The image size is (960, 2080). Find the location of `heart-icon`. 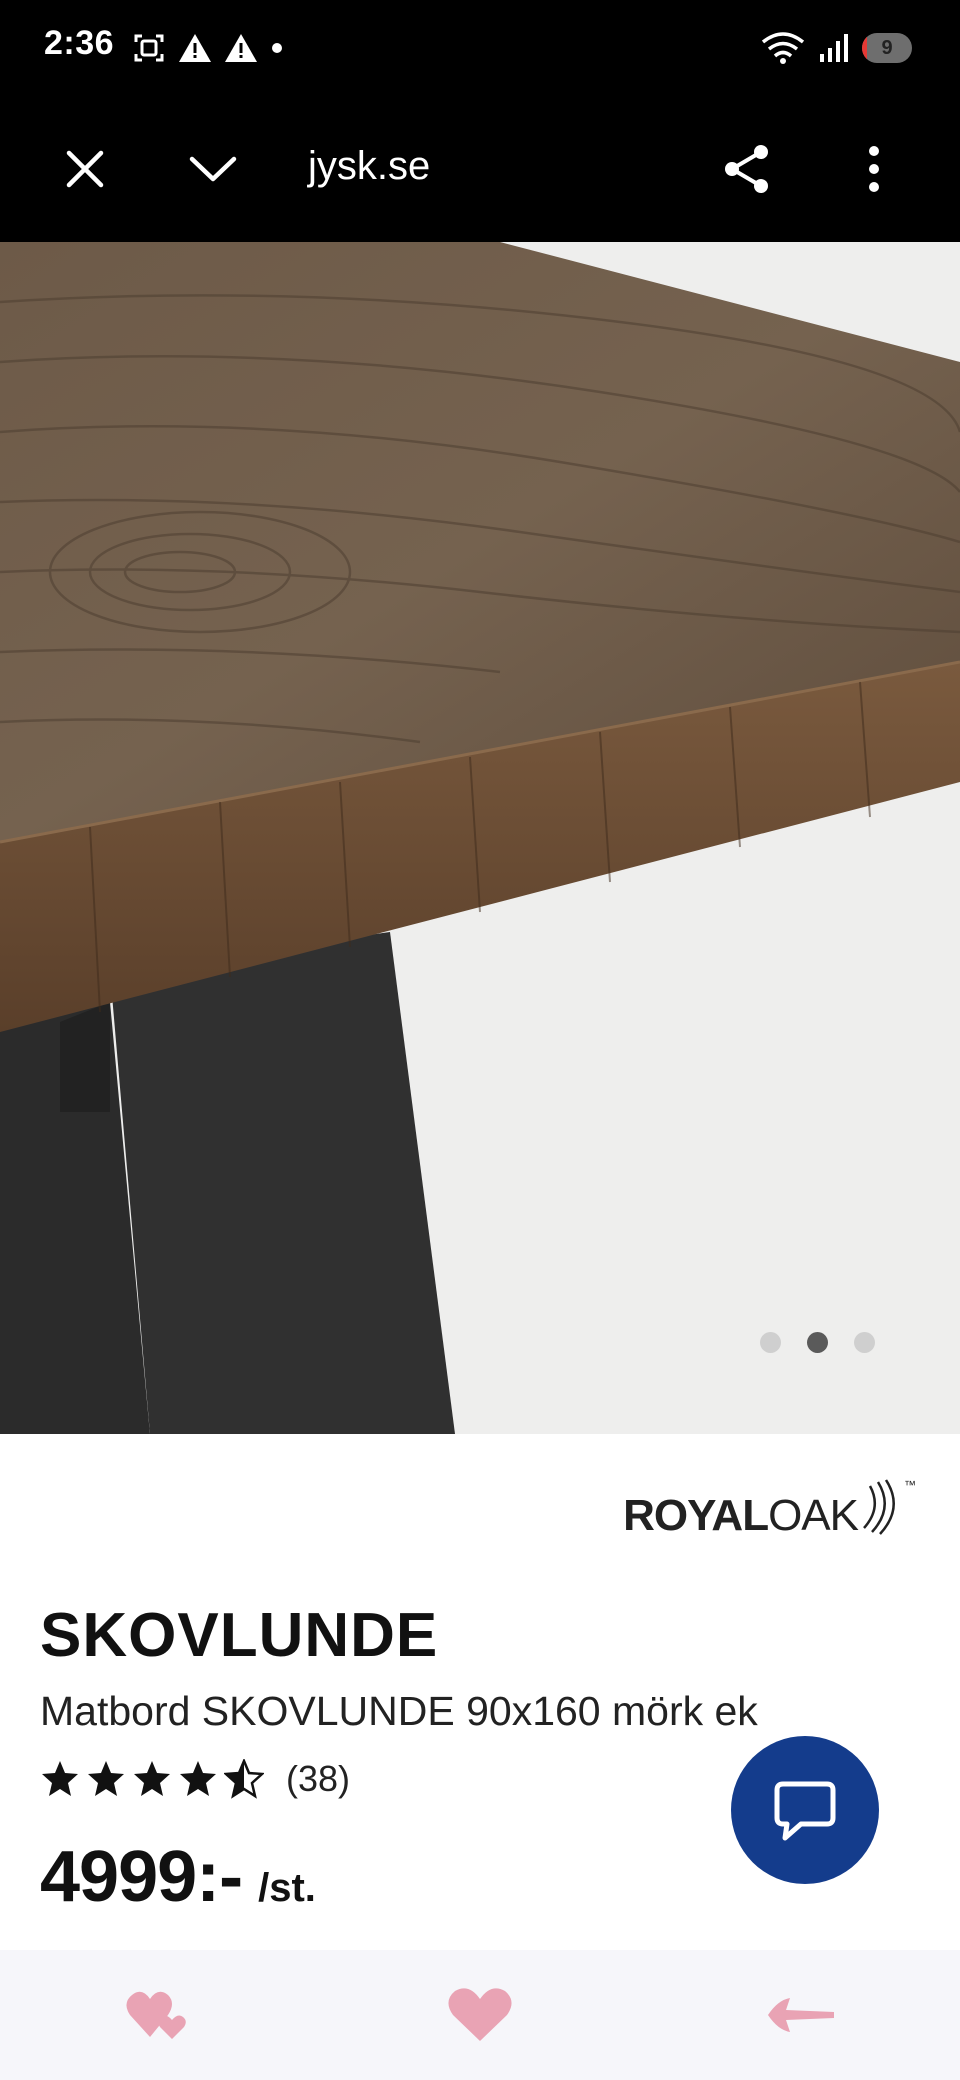

heart-icon is located at coordinates (480, 2014).